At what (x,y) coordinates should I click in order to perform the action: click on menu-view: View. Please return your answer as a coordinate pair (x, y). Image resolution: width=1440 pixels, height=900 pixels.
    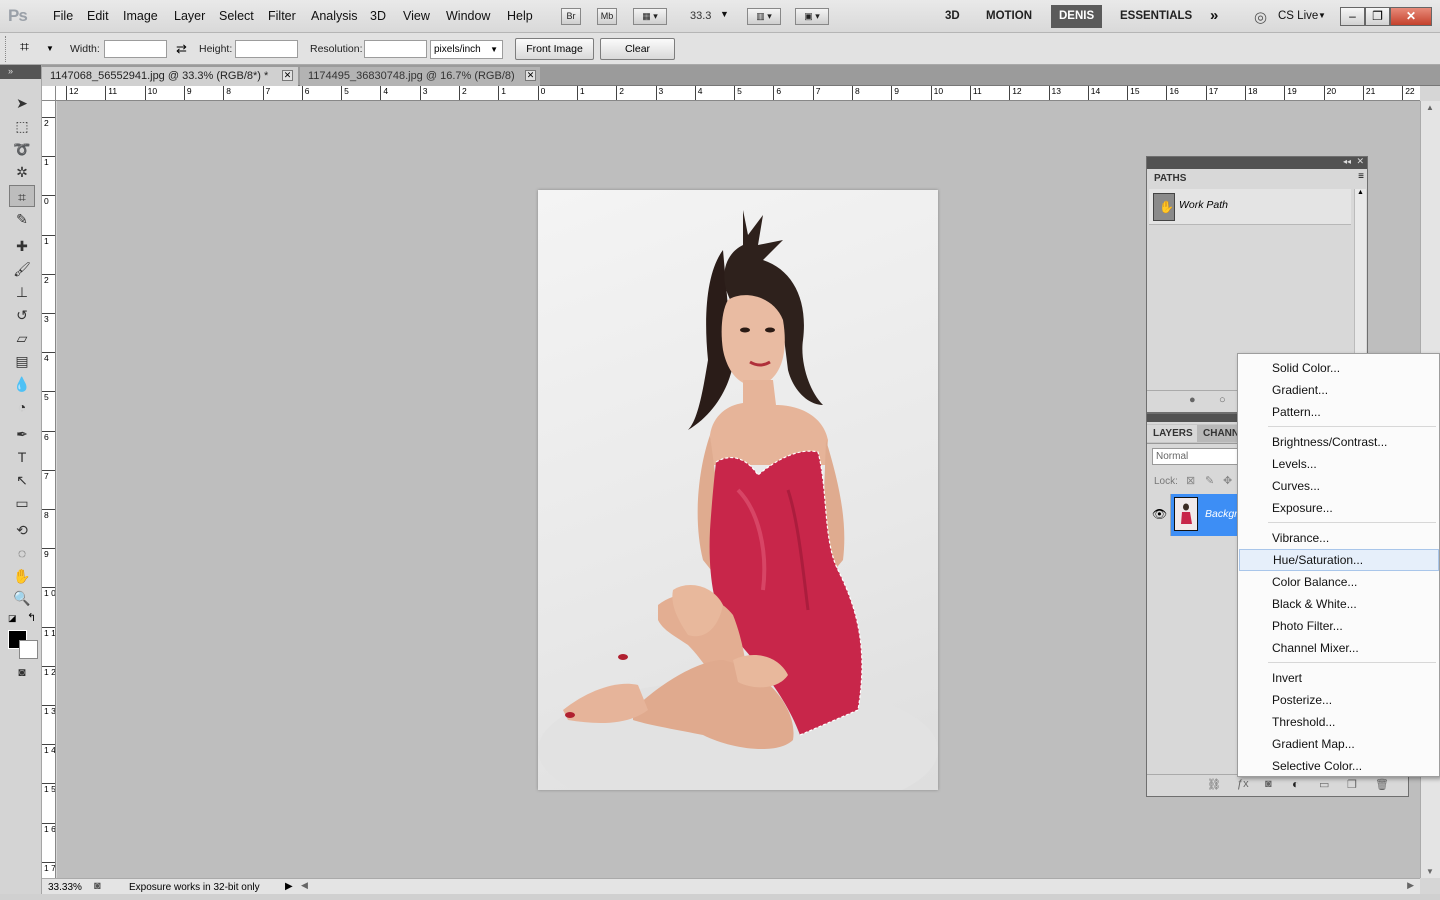
    Looking at the image, I should click on (416, 16).